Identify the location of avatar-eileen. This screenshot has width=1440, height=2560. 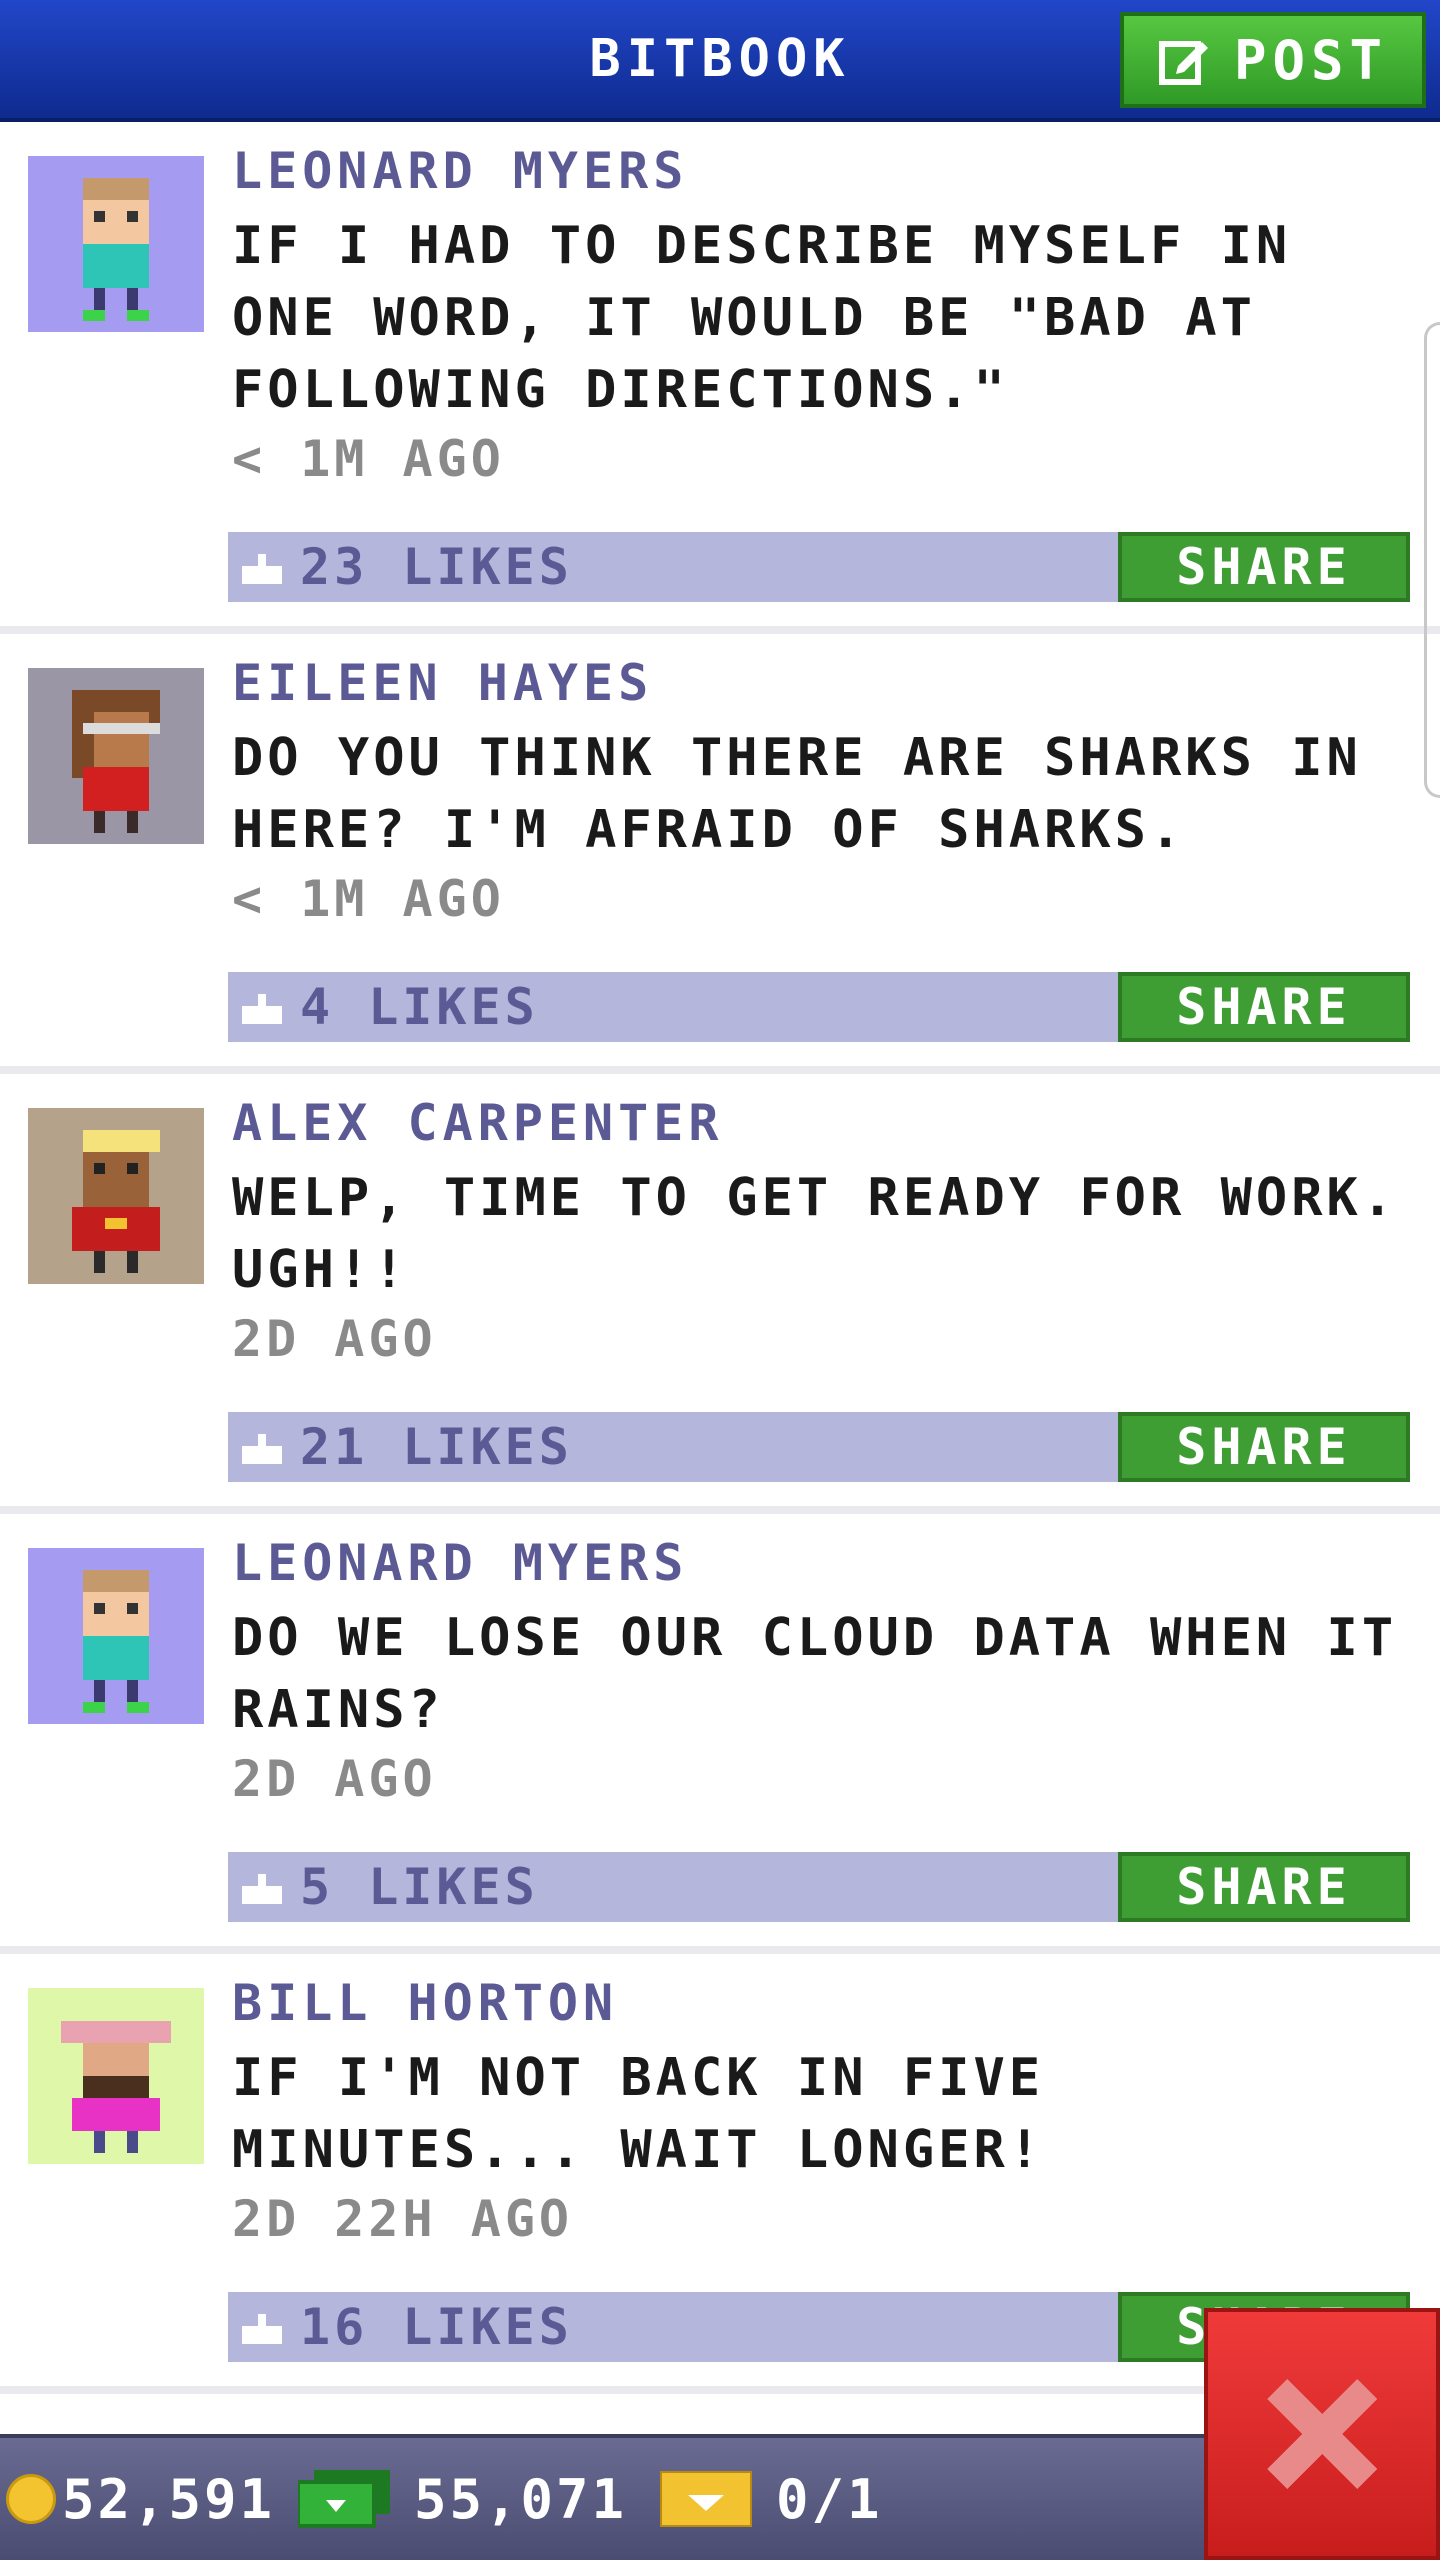
(116, 756).